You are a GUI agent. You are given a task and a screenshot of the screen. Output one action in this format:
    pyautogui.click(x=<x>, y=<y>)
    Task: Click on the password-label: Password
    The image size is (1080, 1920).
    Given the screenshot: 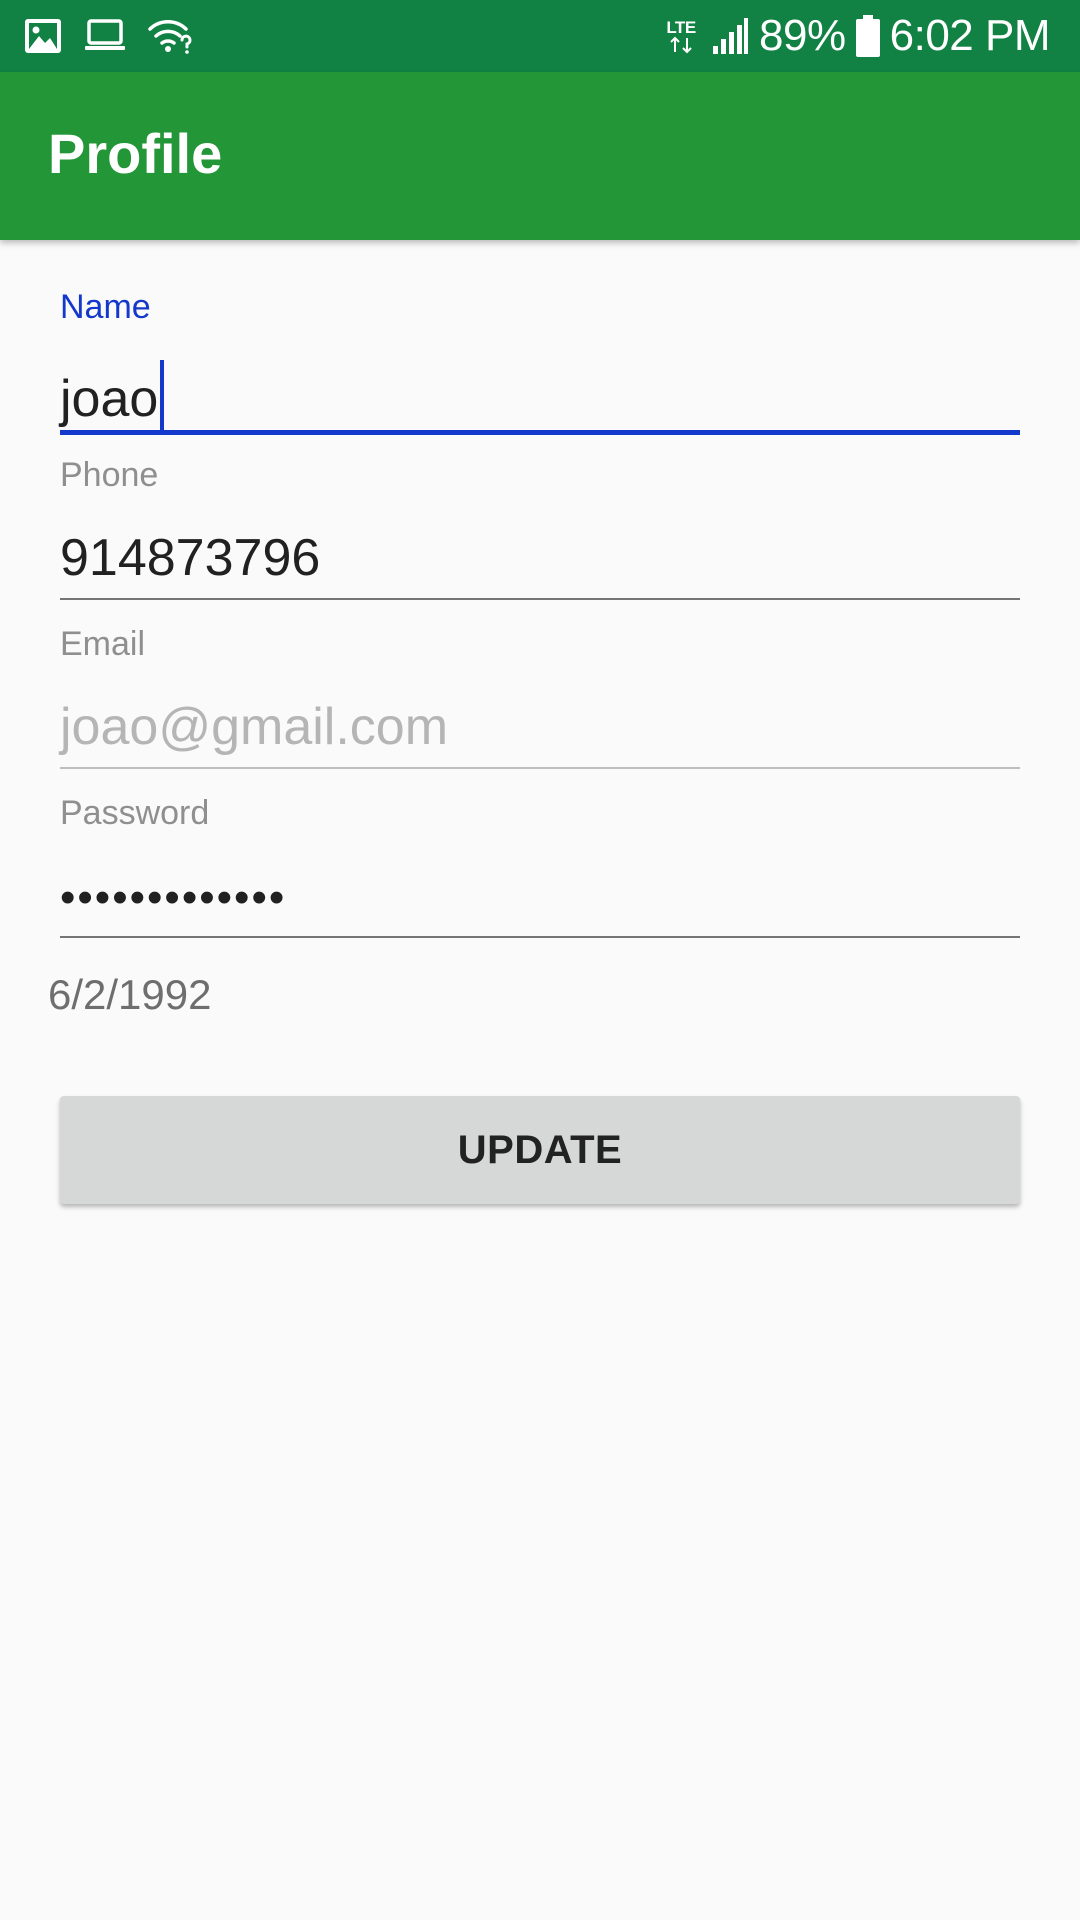 What is the action you would take?
    pyautogui.click(x=135, y=813)
    